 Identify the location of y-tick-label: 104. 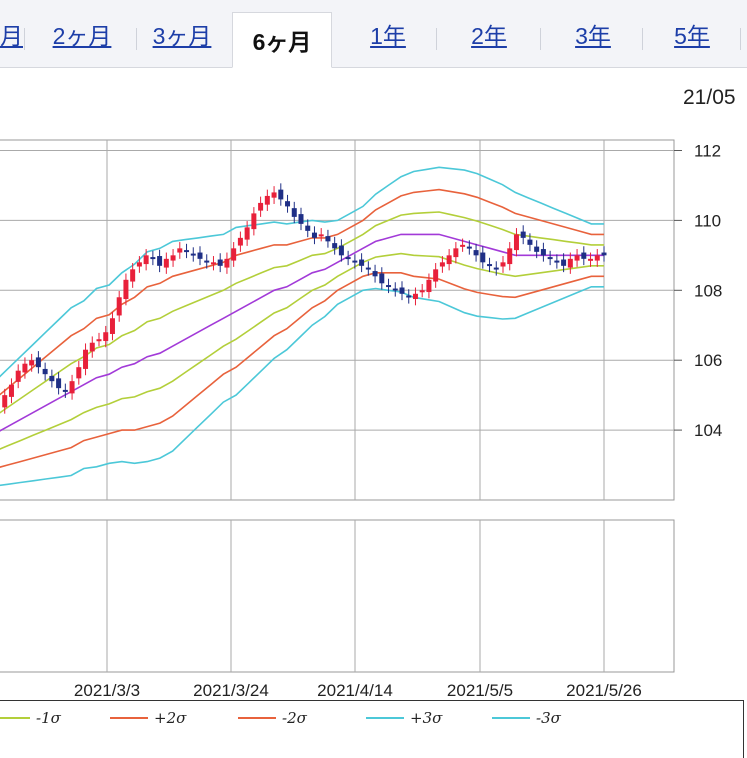
(708, 430).